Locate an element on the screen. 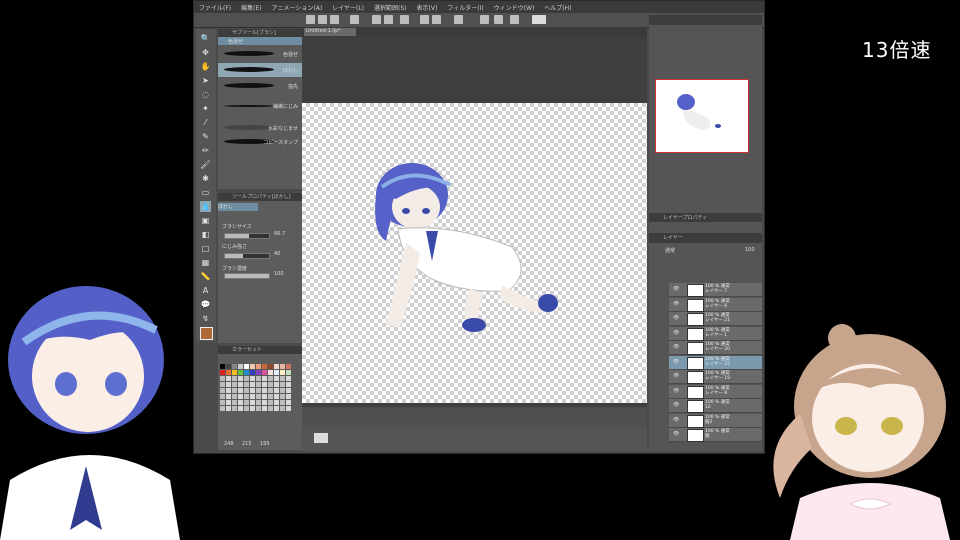 This screenshot has width=960, height=540. eraser-tool-icon: ▭ is located at coordinates (205, 192).